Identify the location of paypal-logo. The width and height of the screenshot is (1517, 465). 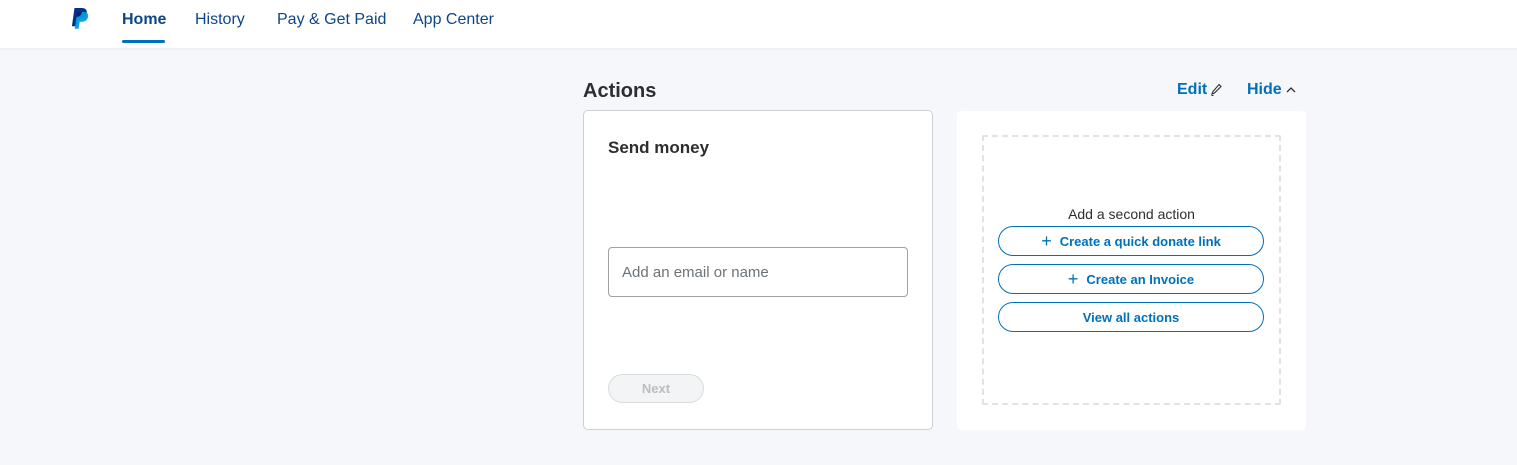
(80, 19).